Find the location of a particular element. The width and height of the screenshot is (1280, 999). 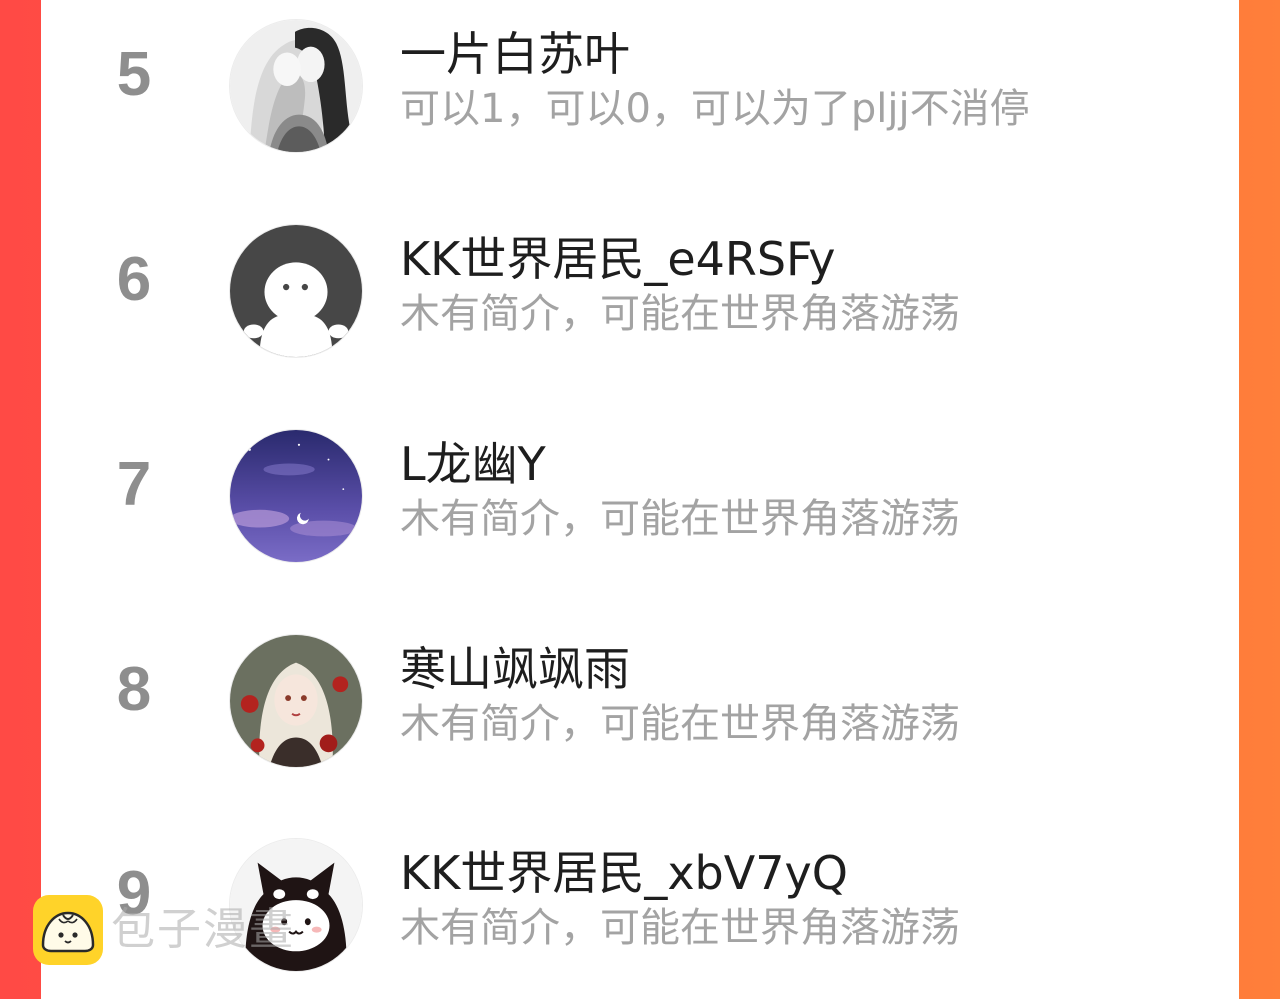

user-name: 一片白苏叶 is located at coordinates (515, 54).